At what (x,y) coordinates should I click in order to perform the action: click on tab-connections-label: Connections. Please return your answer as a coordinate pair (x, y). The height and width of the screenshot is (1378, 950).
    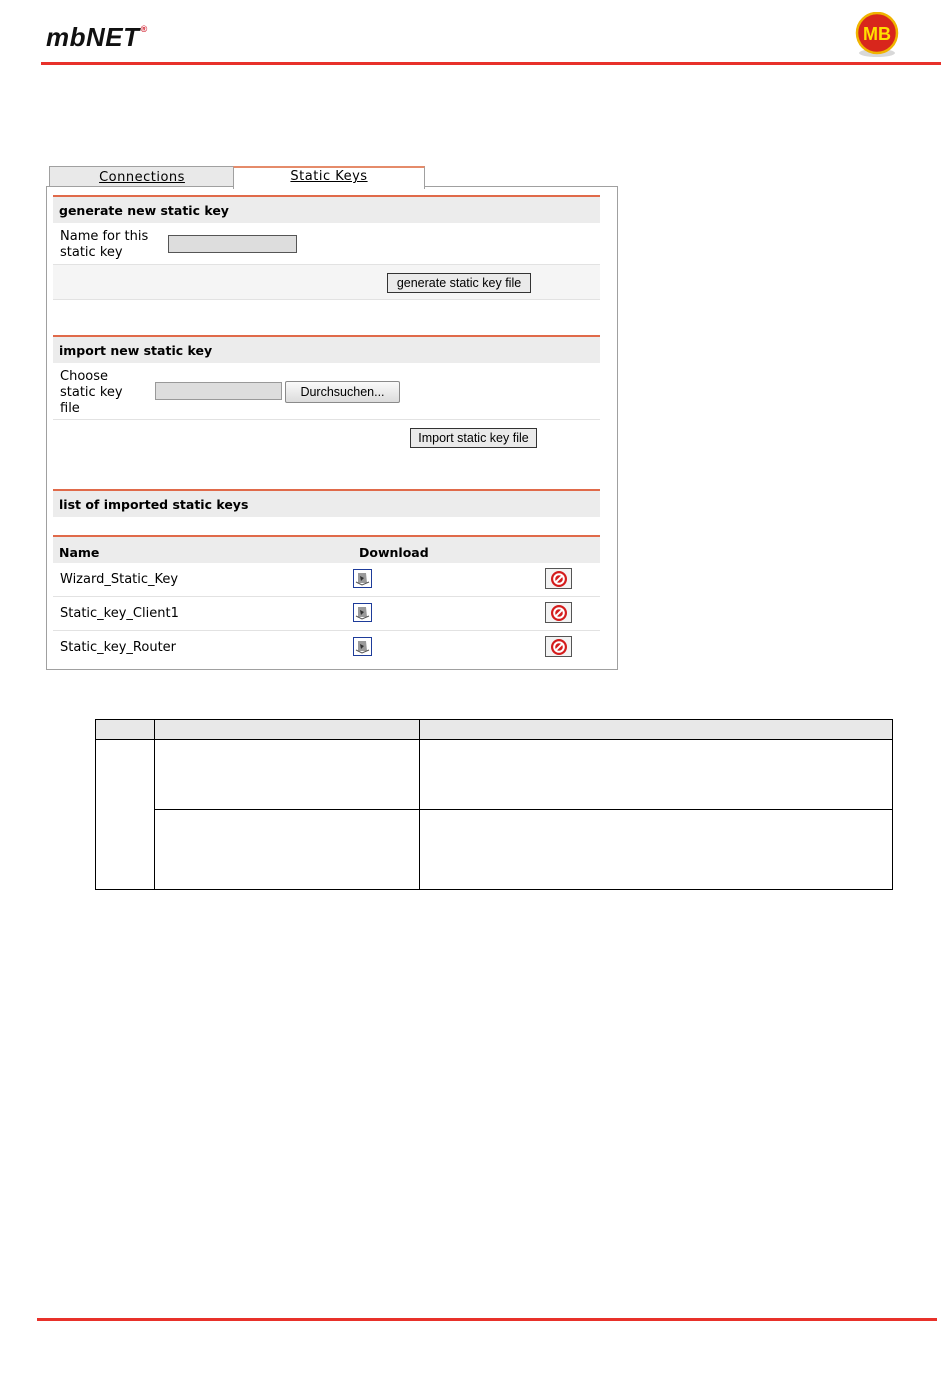
    Looking at the image, I should click on (142, 177).